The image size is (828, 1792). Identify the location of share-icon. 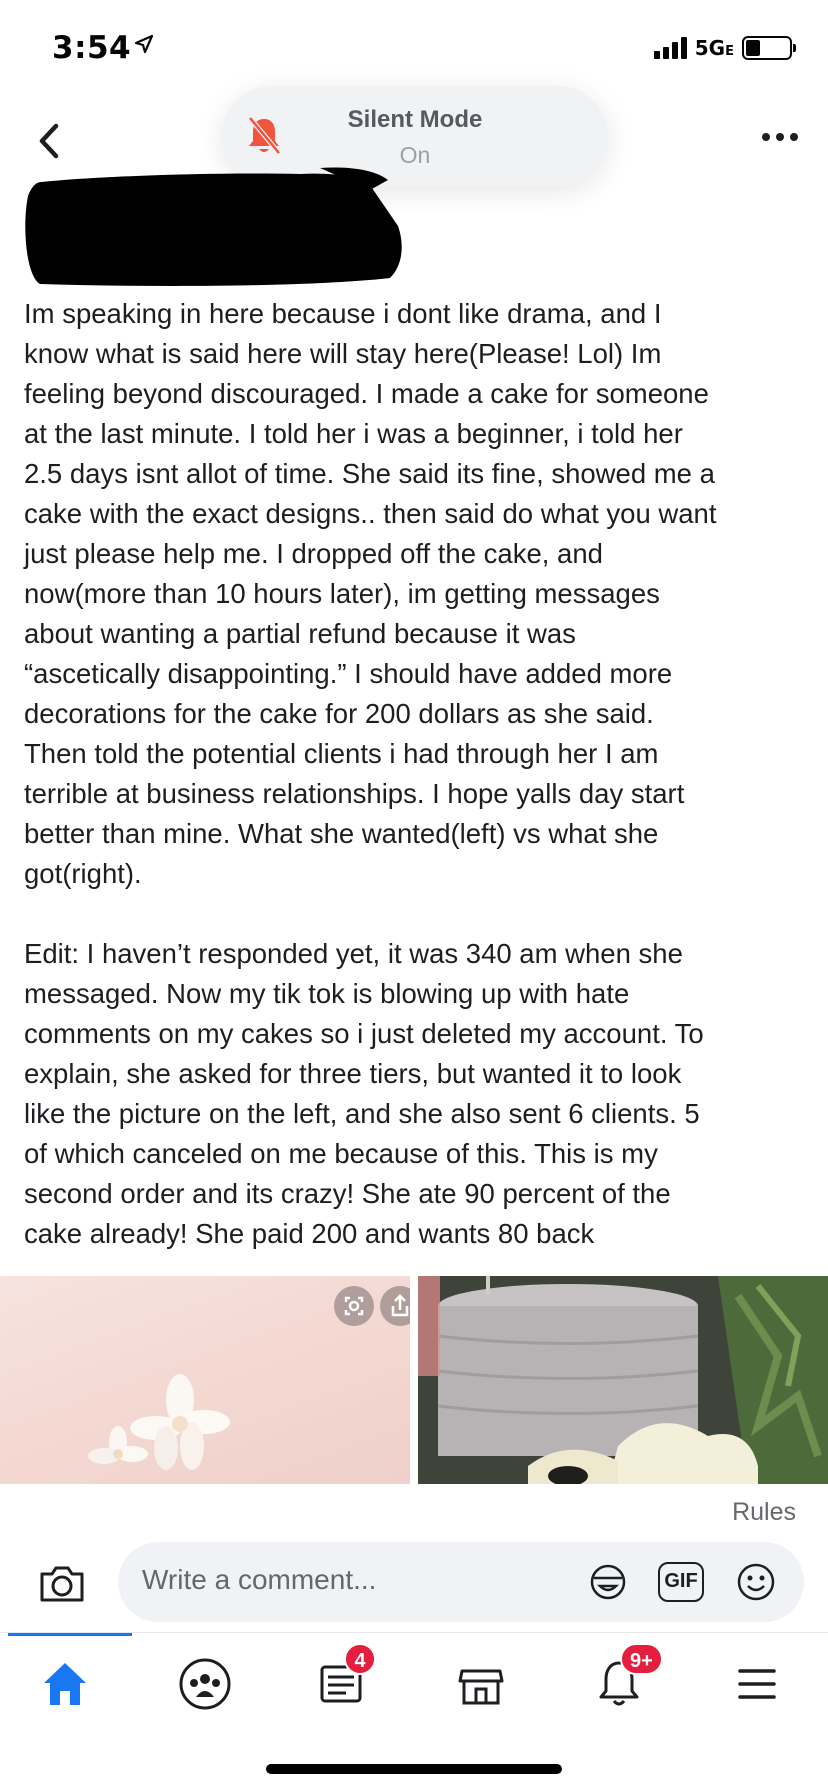
(400, 1305).